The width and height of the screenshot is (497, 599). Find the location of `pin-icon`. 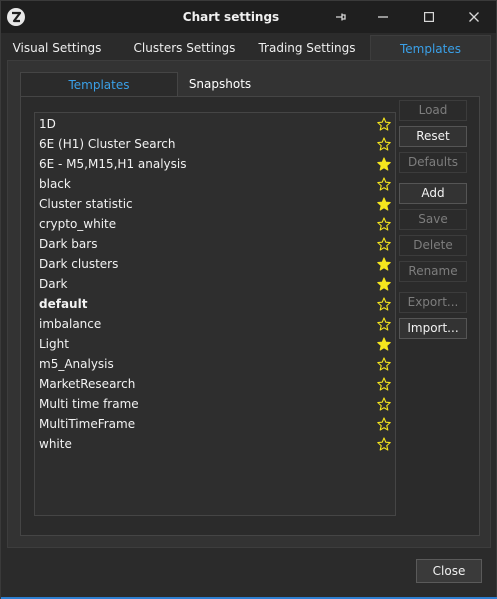

pin-icon is located at coordinates (341, 17).